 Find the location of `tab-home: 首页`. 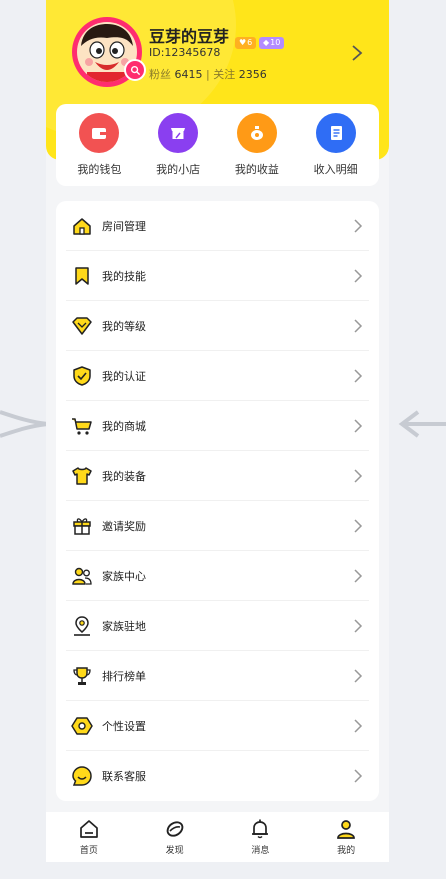

tab-home: 首页 is located at coordinates (89, 837).